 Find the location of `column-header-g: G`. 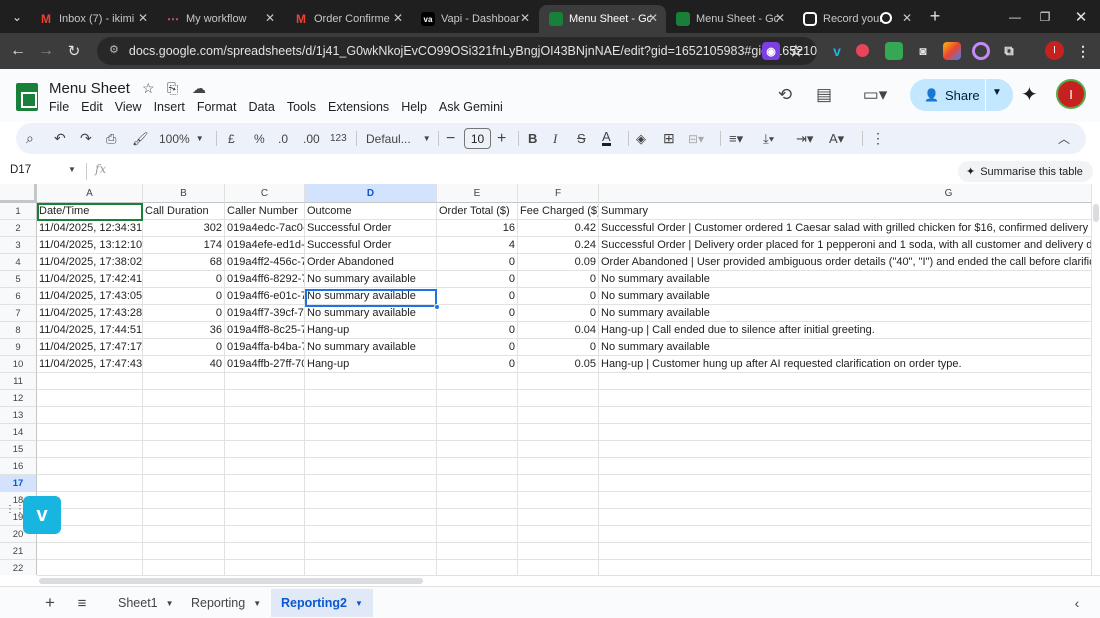

column-header-g: G is located at coordinates (845, 193).